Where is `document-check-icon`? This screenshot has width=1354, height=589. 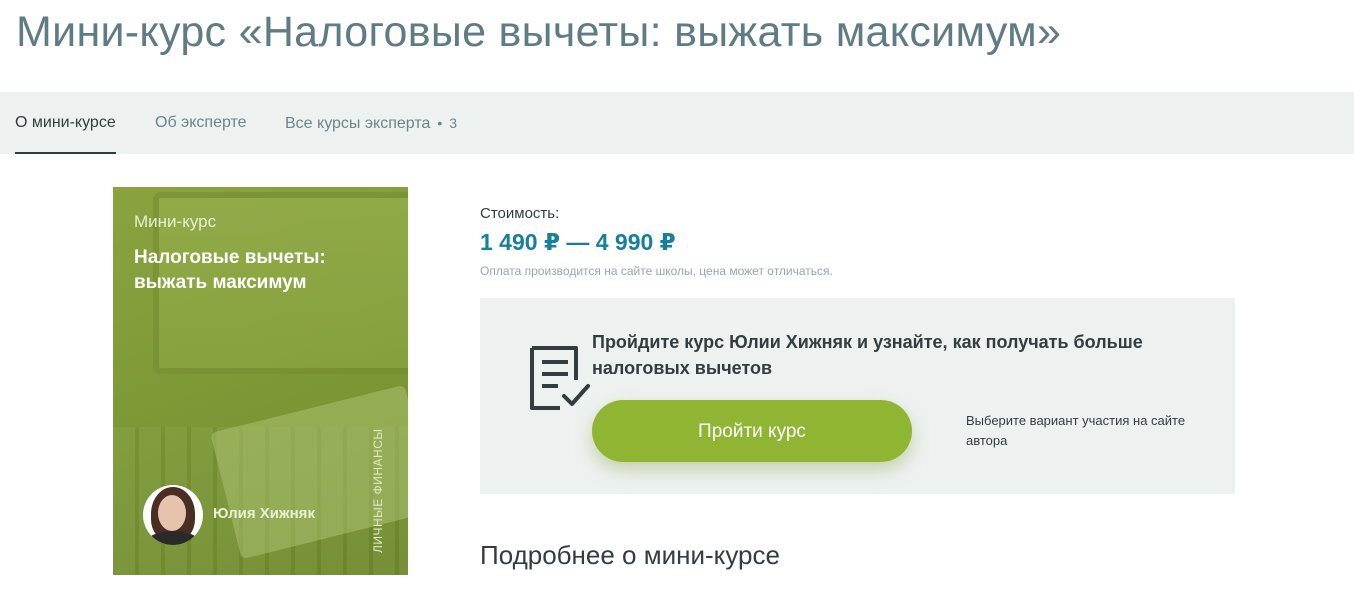
document-check-icon is located at coordinates (560, 378).